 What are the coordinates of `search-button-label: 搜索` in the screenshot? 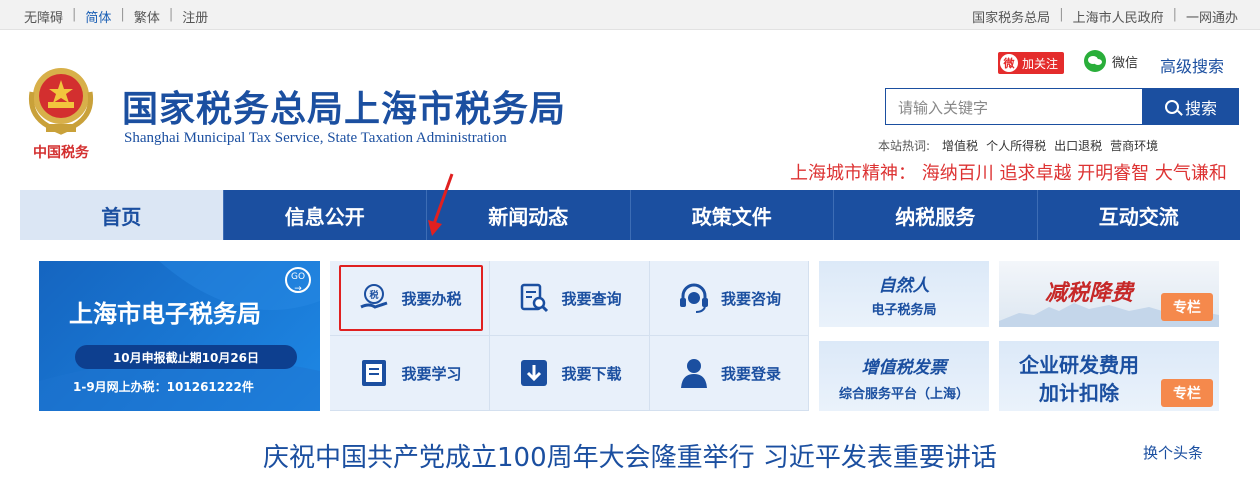 It's located at (1200, 108).